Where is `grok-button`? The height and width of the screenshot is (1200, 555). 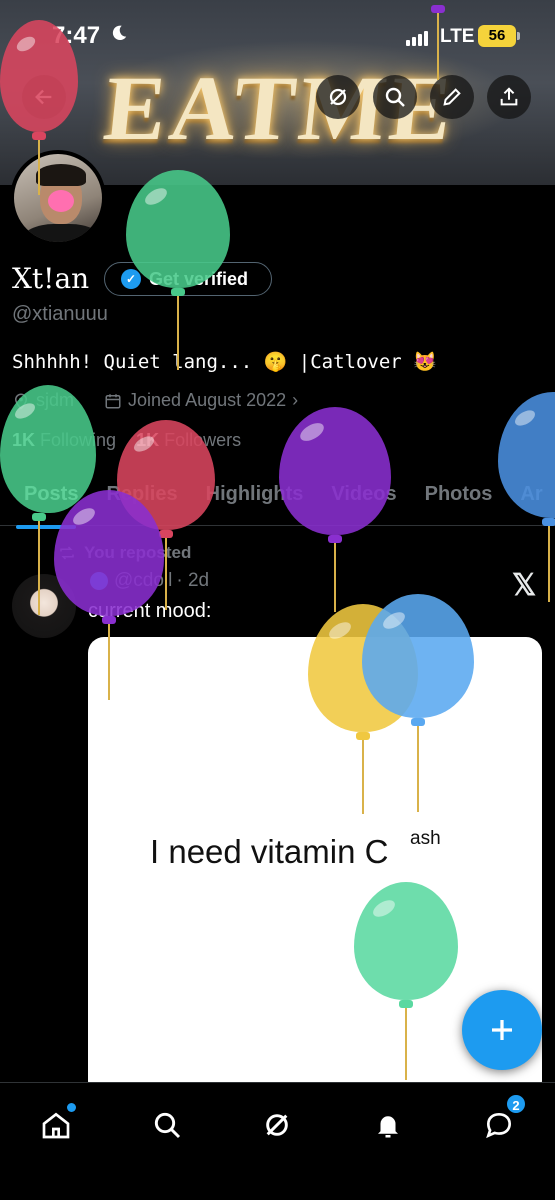
grok-button is located at coordinates (338, 97).